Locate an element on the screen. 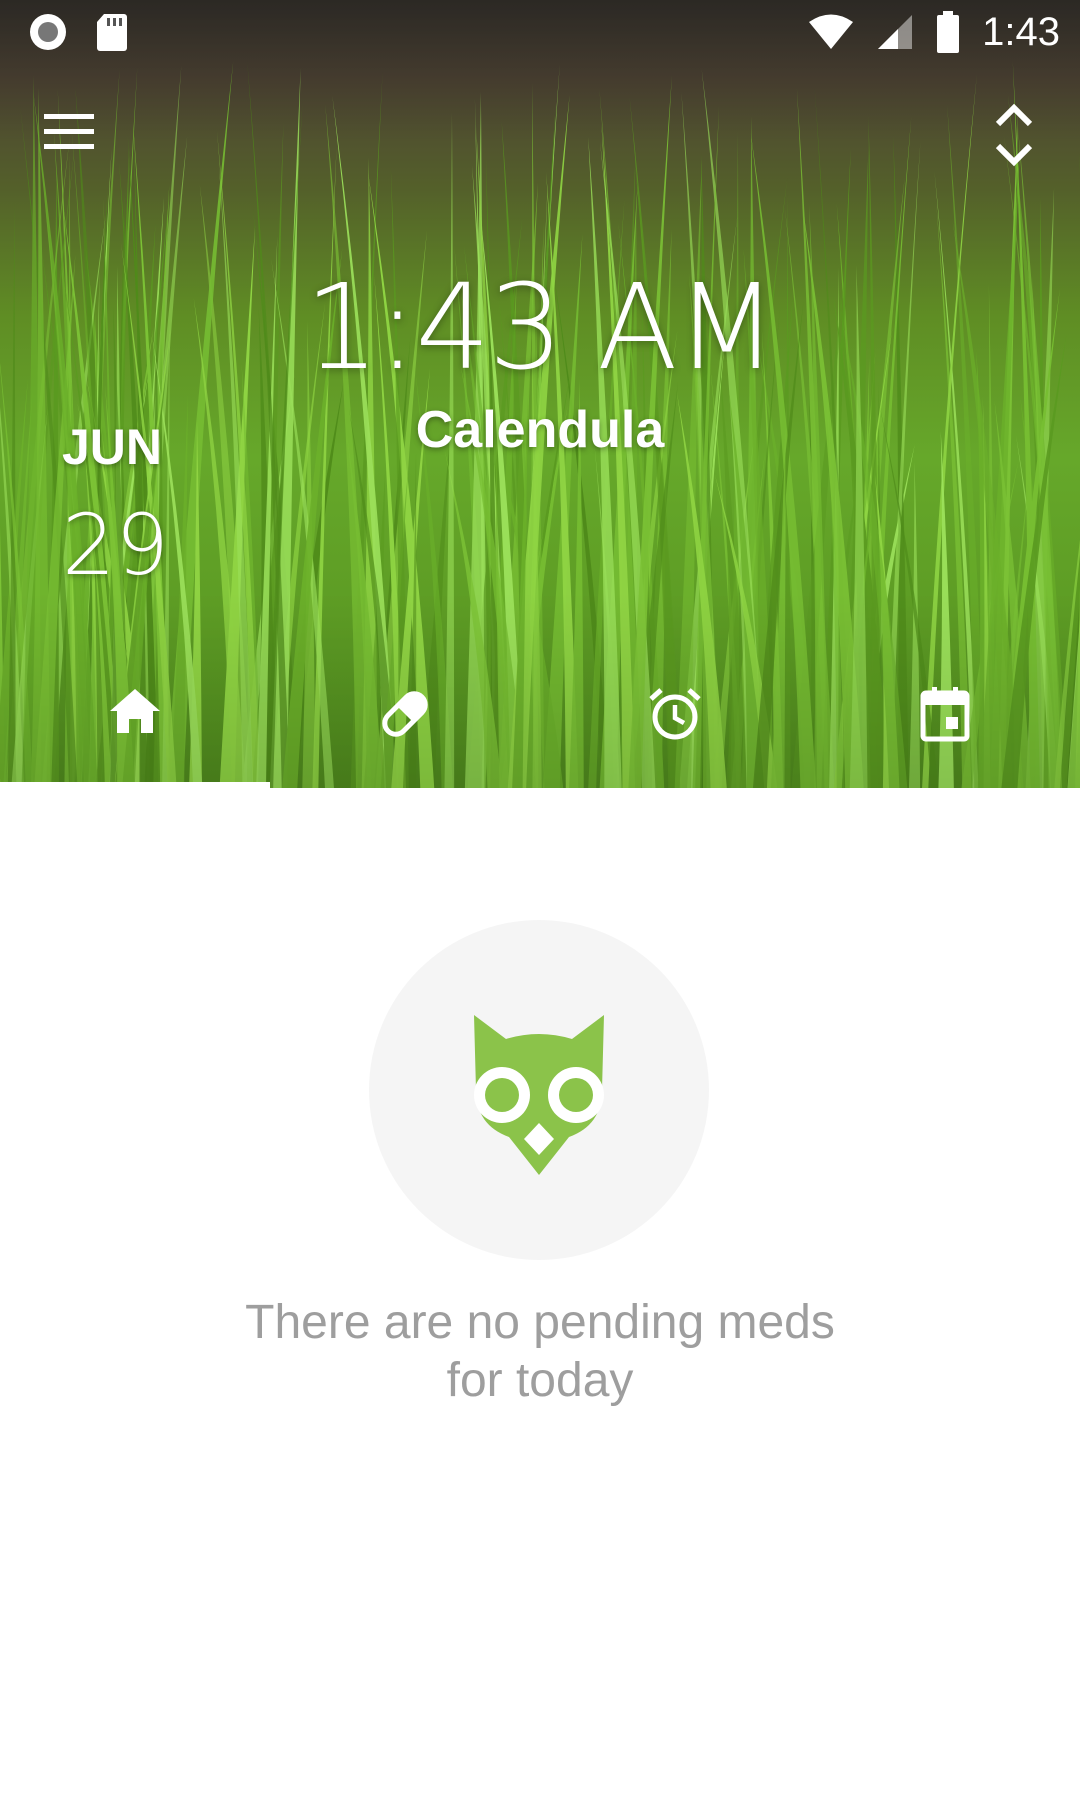 The width and height of the screenshot is (1080, 1794). status-bar: 1:43 is located at coordinates (540, 31).